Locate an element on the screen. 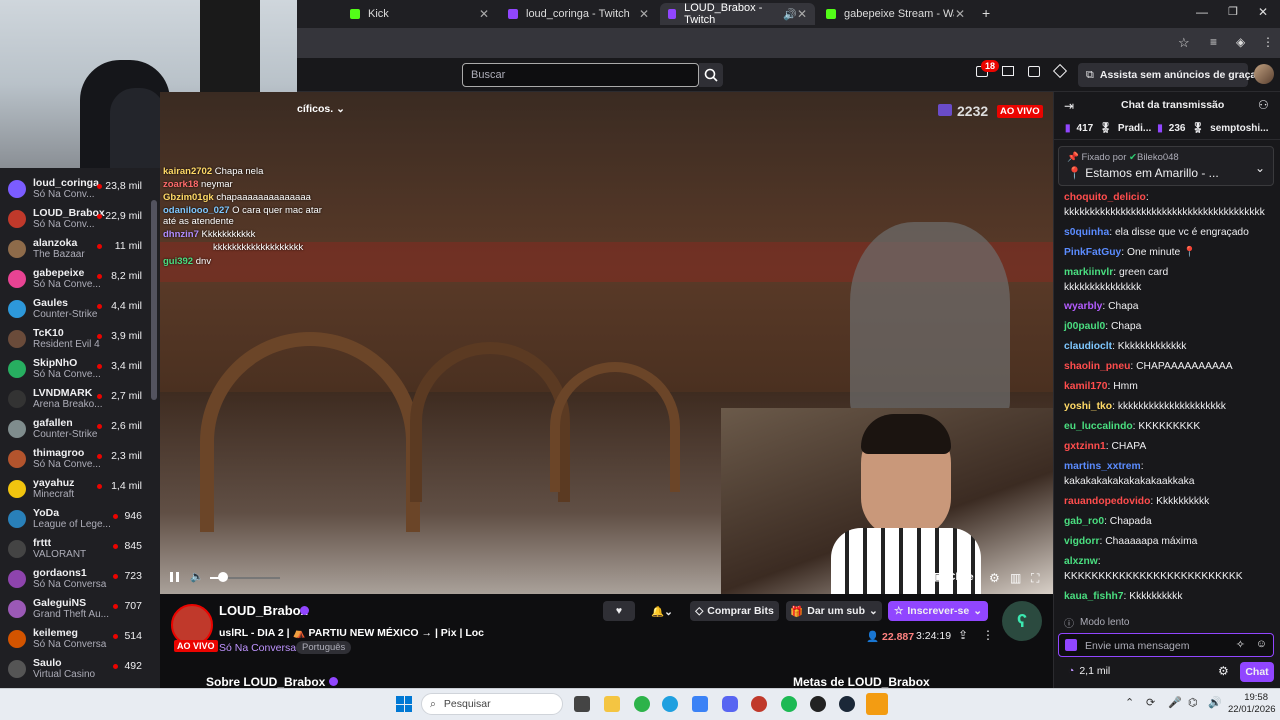 This screenshot has height=720, width=1280. chat-username: shaolin_pneu is located at coordinates (1097, 366).